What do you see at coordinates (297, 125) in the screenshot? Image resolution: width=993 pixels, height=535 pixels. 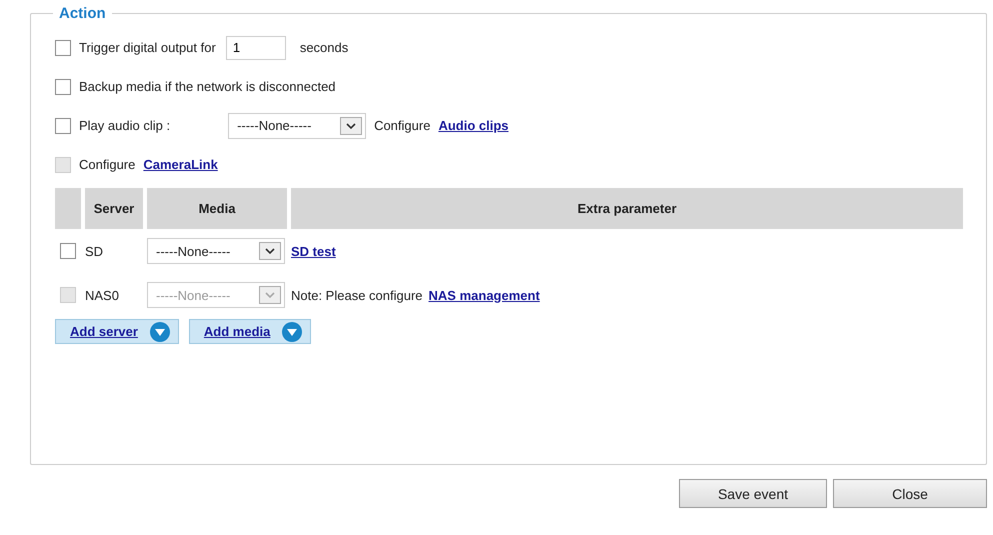 I see `audio-dropdown: -----None-----` at bounding box center [297, 125].